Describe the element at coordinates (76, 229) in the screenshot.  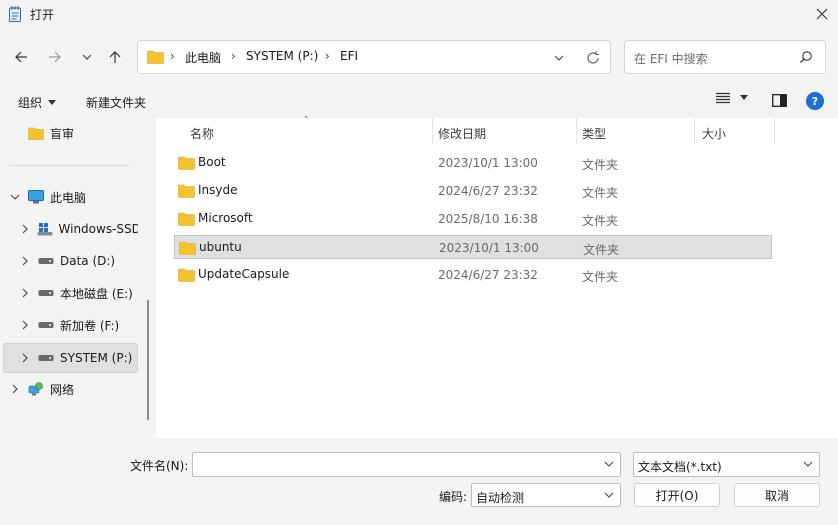
I see `nav-item-windows-ssd: Windows-SSD` at that location.